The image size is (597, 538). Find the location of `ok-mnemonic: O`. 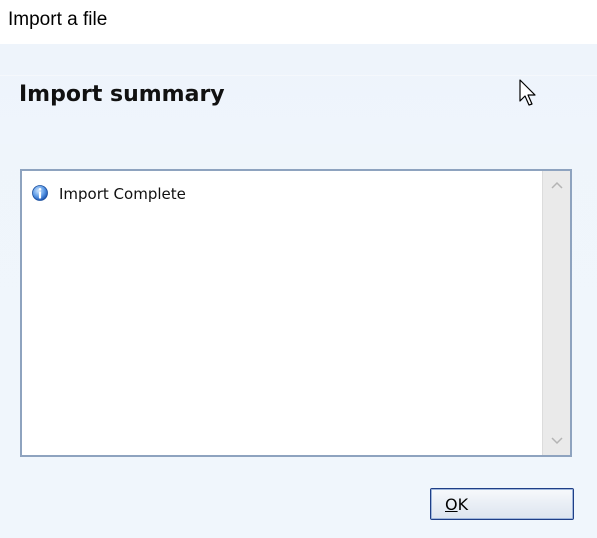

ok-mnemonic: O is located at coordinates (451, 504).